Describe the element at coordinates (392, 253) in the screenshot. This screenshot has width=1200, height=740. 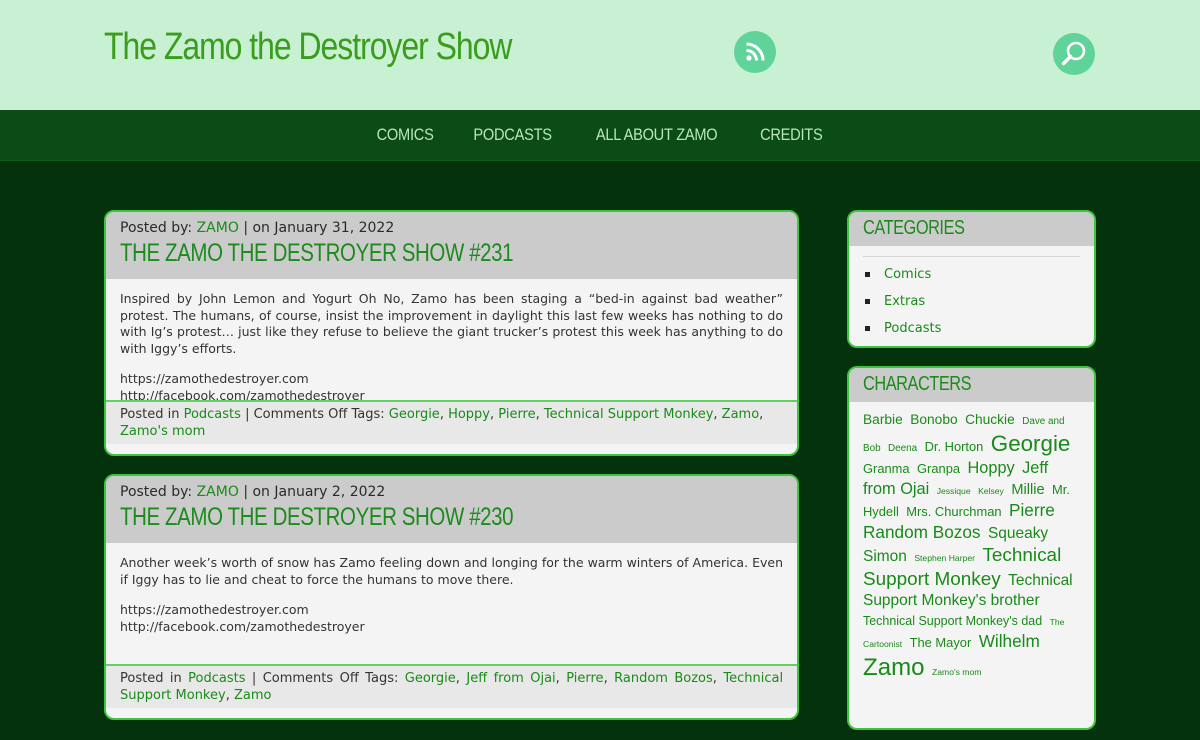
I see `post-title: THE ZAMO THE DESTROYER SHOW #231` at that location.